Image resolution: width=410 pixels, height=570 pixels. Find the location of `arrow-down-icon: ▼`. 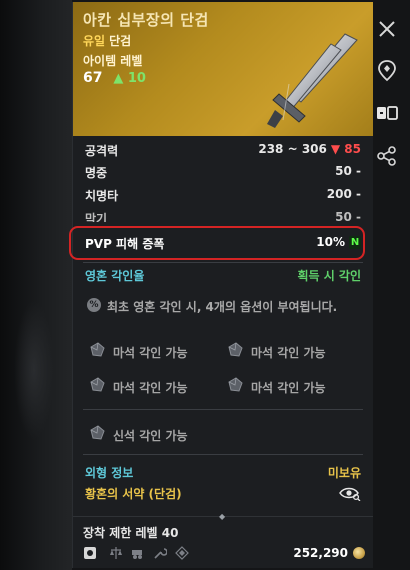

arrow-down-icon: ▼ is located at coordinates (335, 149).